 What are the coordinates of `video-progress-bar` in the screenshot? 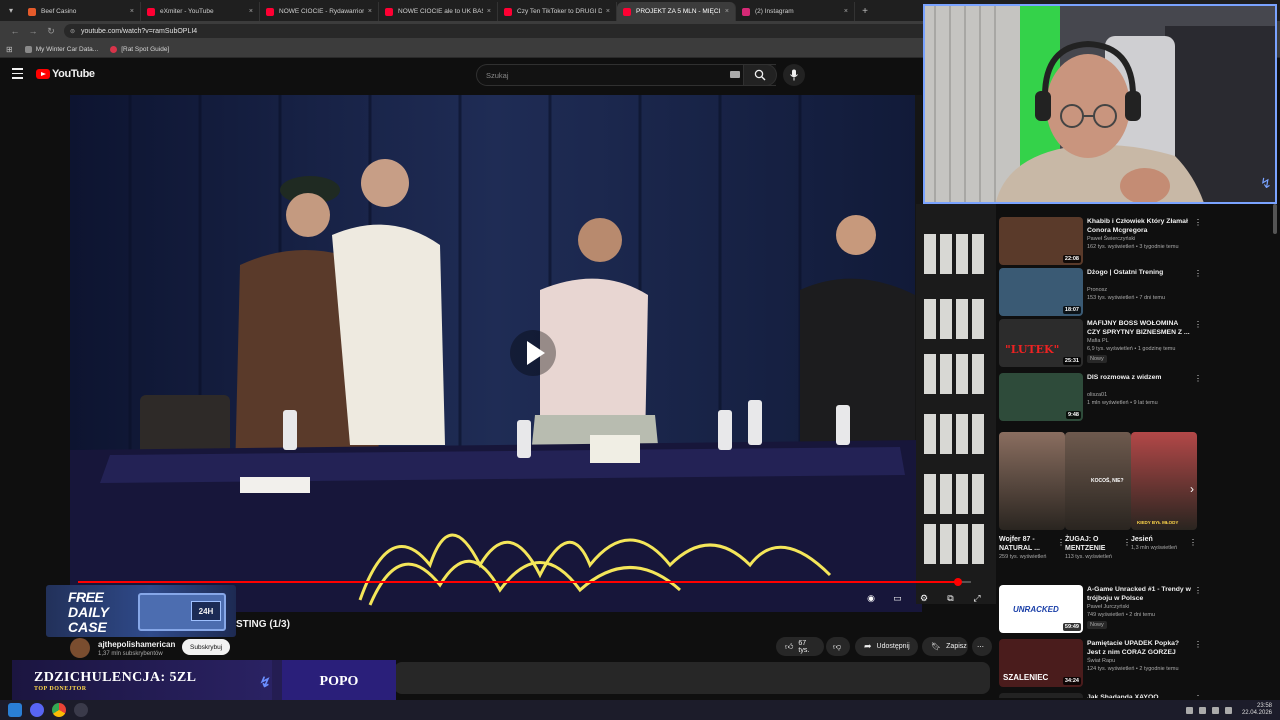 It's located at (524, 582).